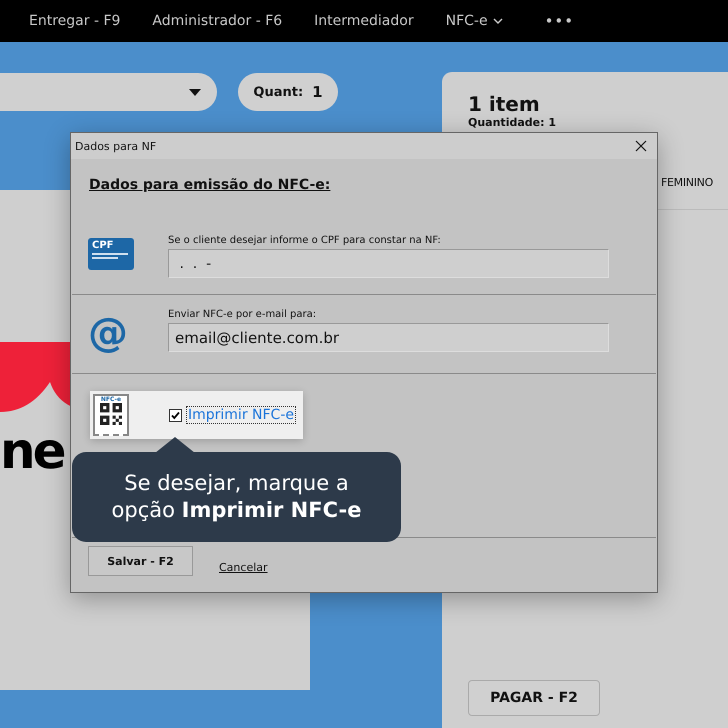  What do you see at coordinates (195, 92) in the screenshot?
I see `caret-icon` at bounding box center [195, 92].